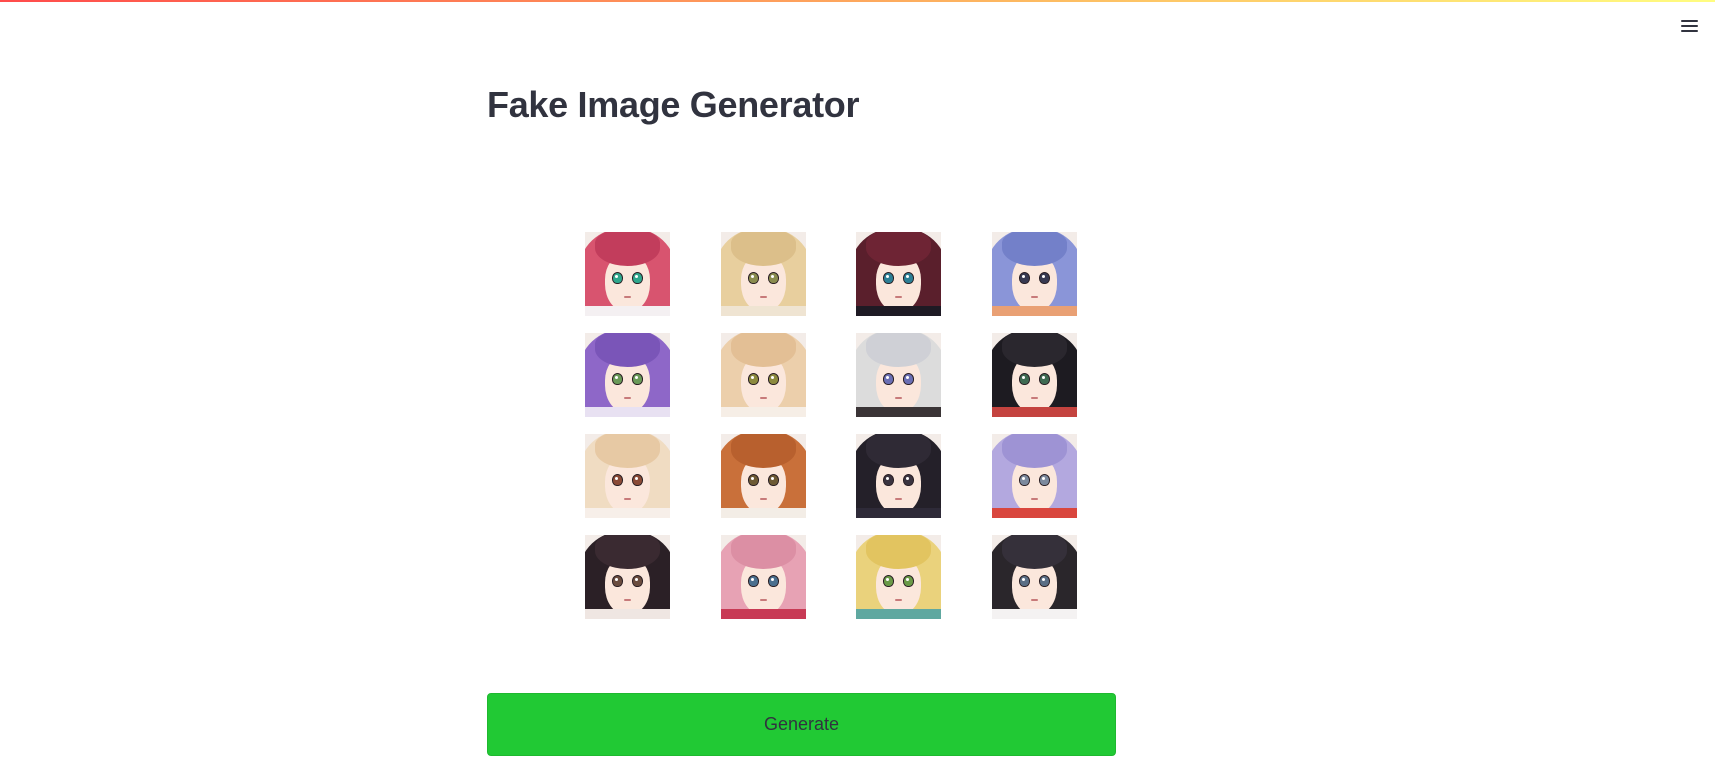 This screenshot has height=768, width=1715. I want to click on page-title: Fake Image Generator, so click(673, 104).